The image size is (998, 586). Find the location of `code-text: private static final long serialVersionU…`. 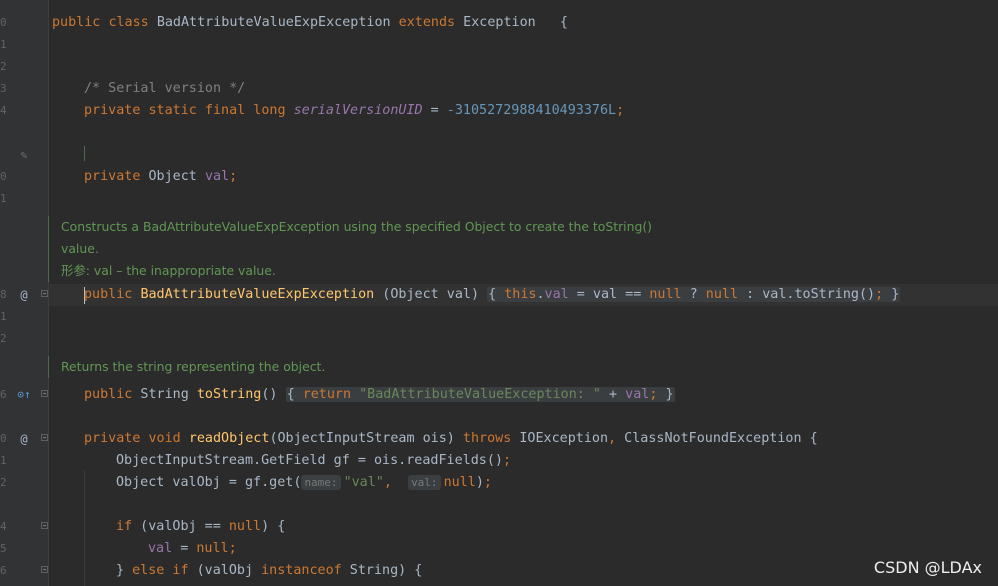

code-text: private static final long serialVersionU… is located at coordinates (354, 110).